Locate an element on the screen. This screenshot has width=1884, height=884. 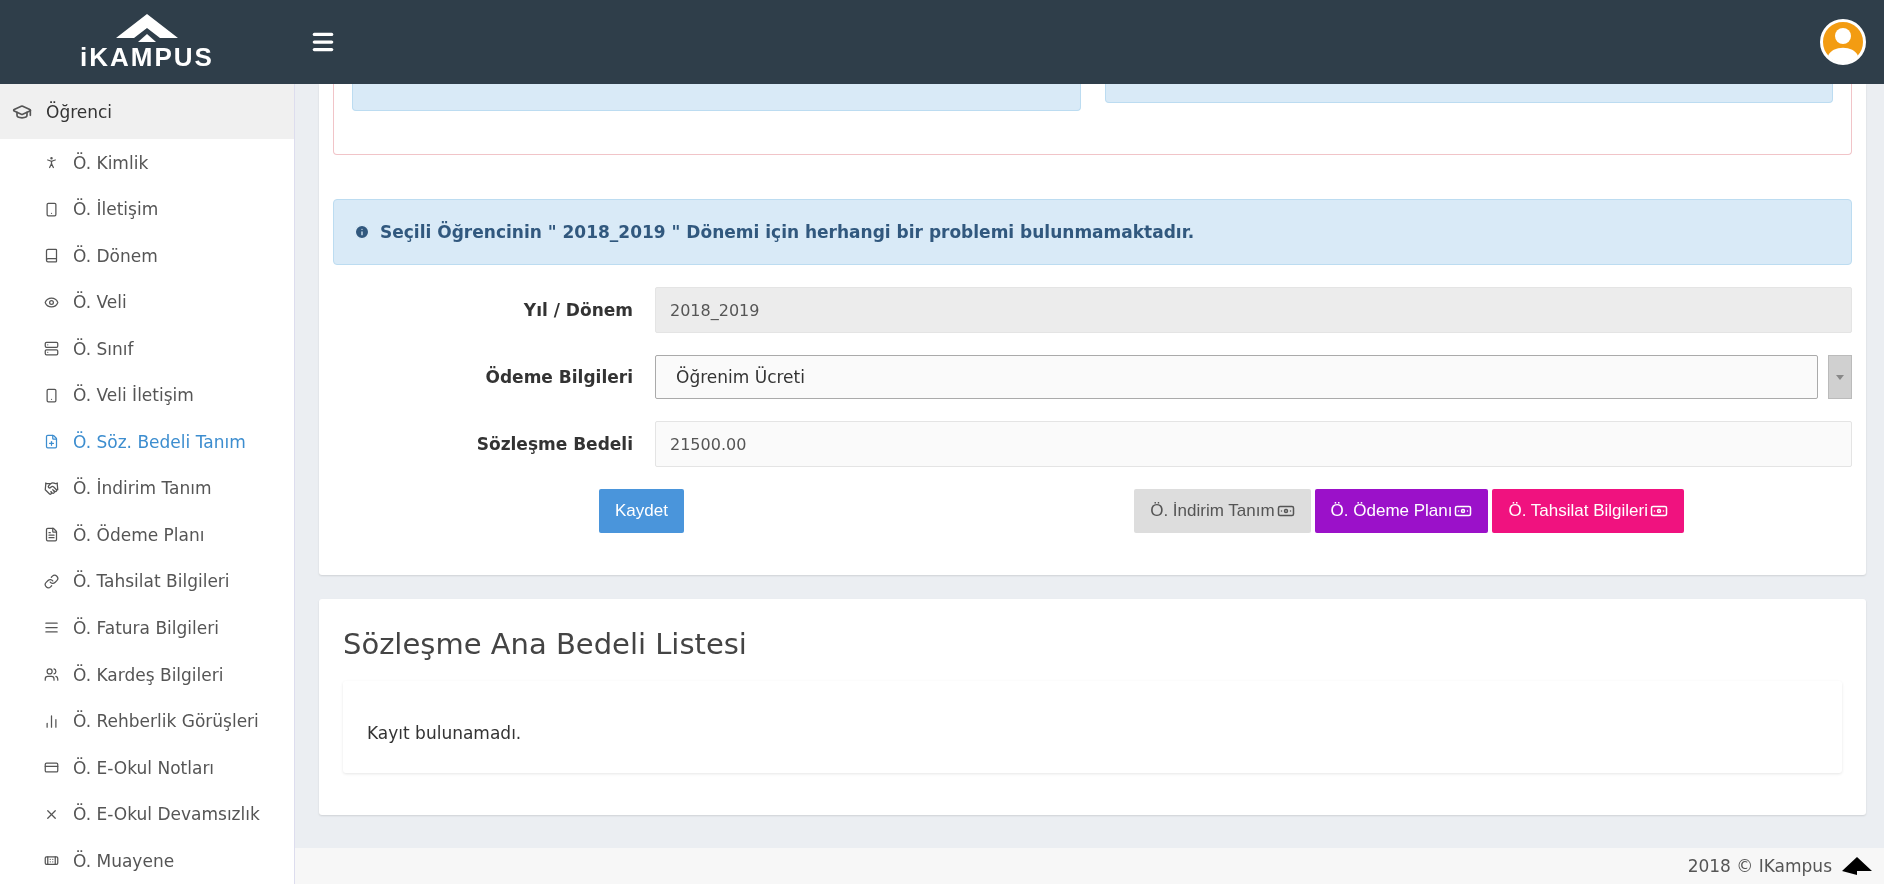
file-plus-icon is located at coordinates (51, 442).